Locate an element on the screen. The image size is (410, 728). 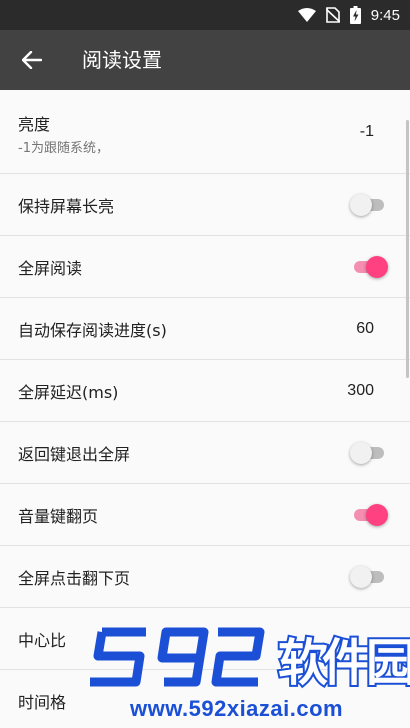
setting-description: -1为跟随系统， is located at coordinates (63, 148).